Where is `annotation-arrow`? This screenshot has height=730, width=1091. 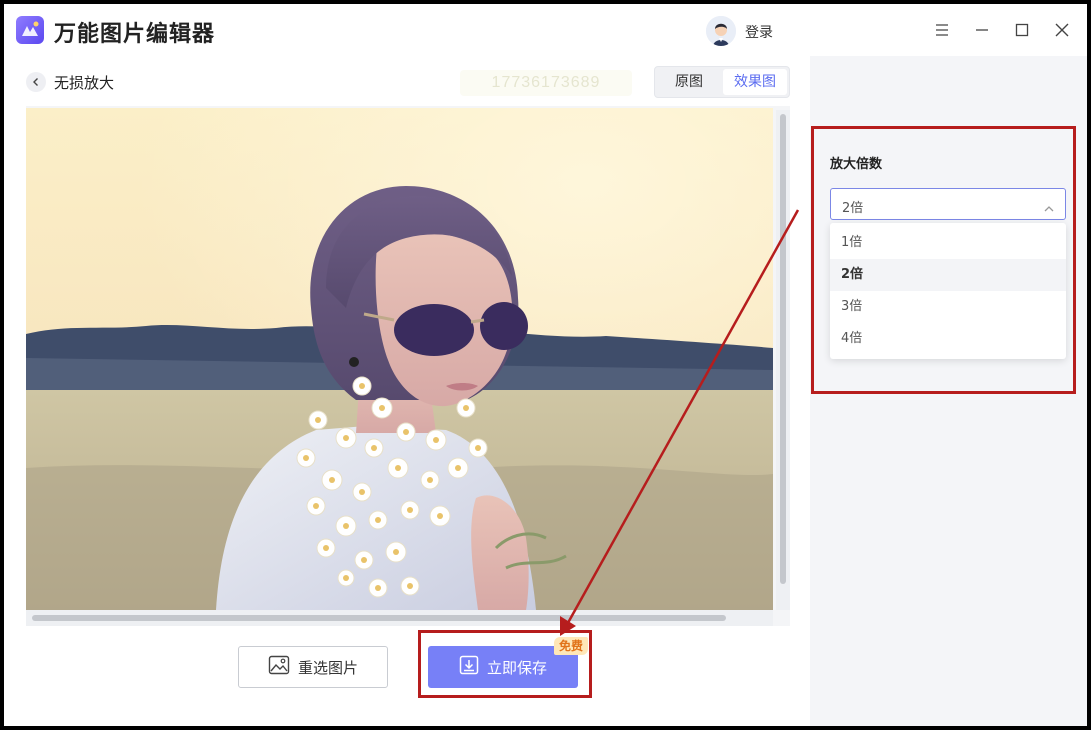
annotation-arrow is located at coordinates (680, 422).